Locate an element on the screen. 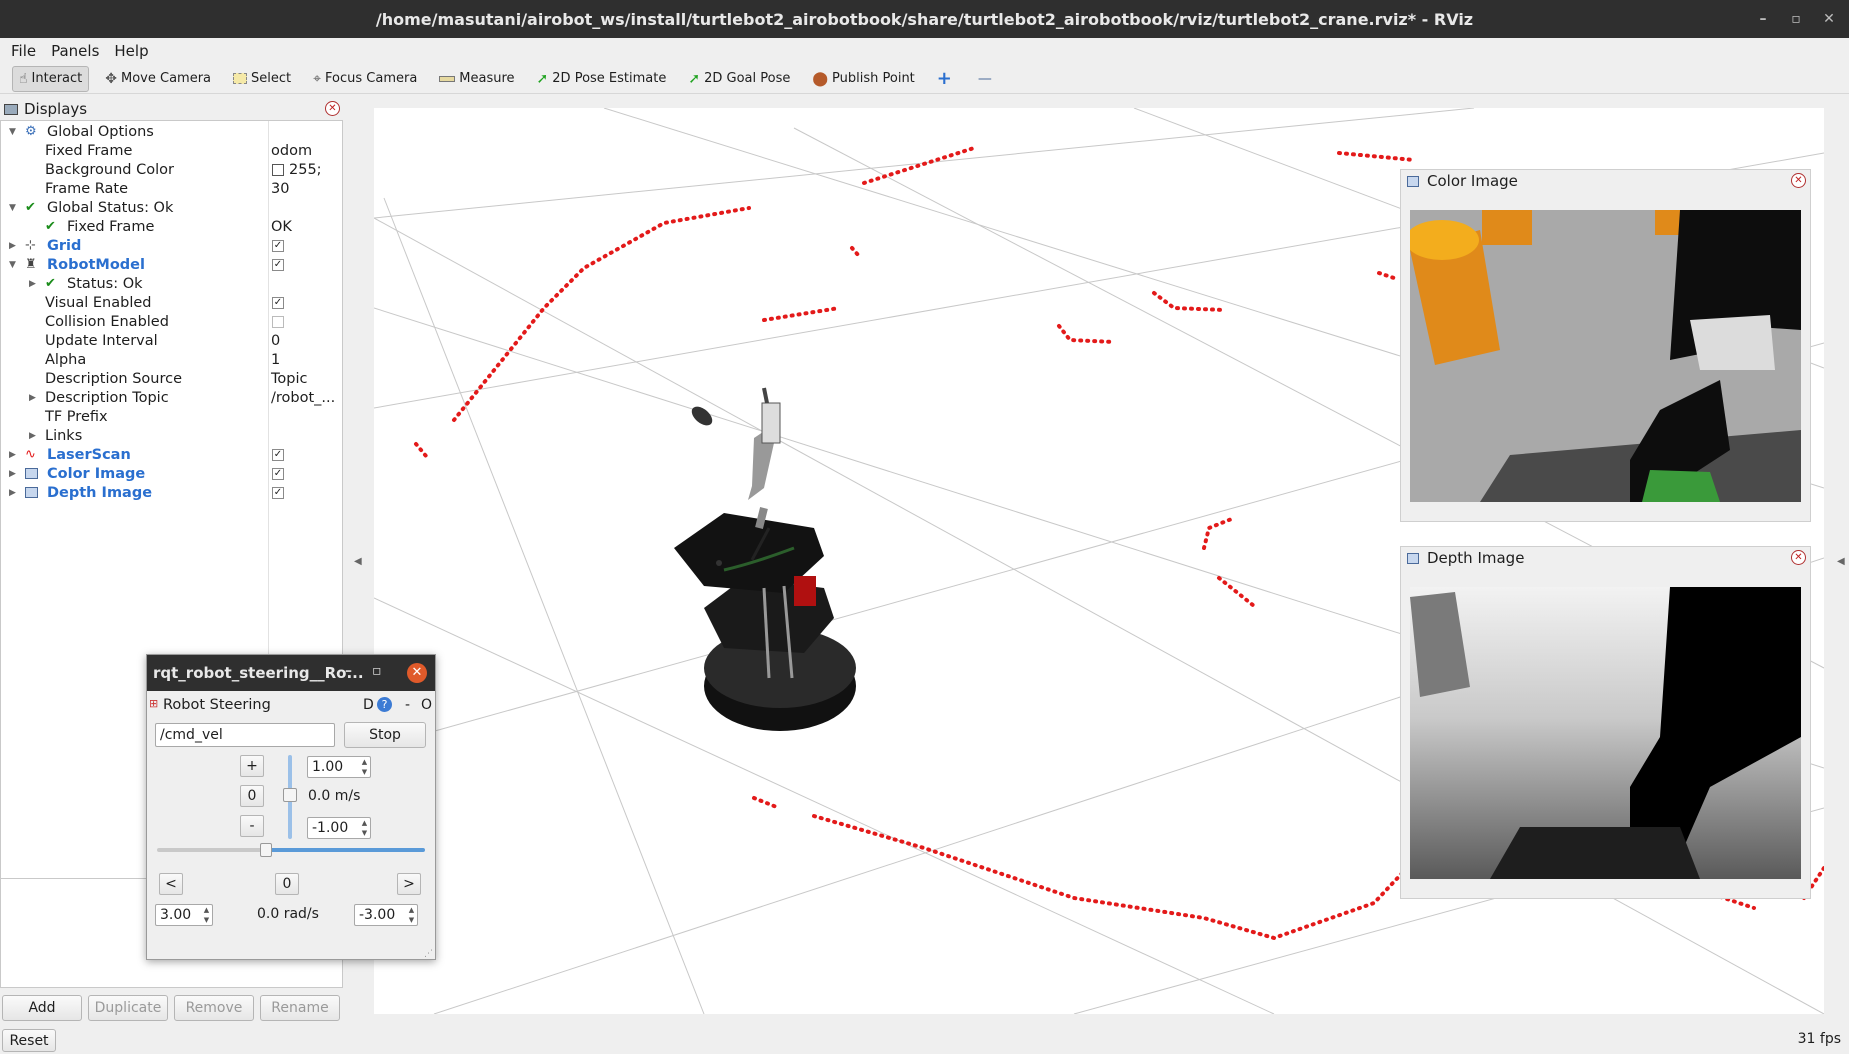 The height and width of the screenshot is (1054, 1849). color-image-checkbox: ✓ is located at coordinates (278, 473).